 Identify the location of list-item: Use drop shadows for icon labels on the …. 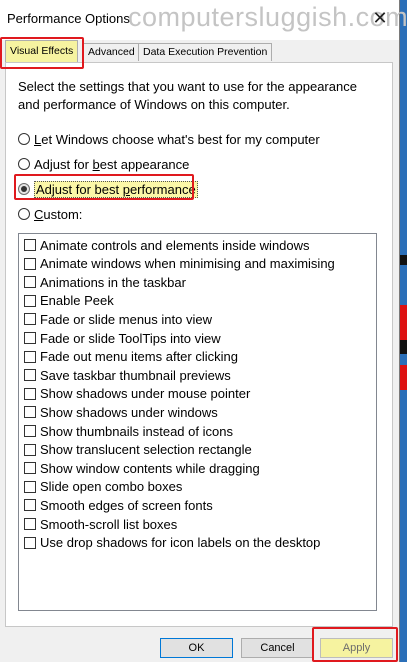
(172, 543).